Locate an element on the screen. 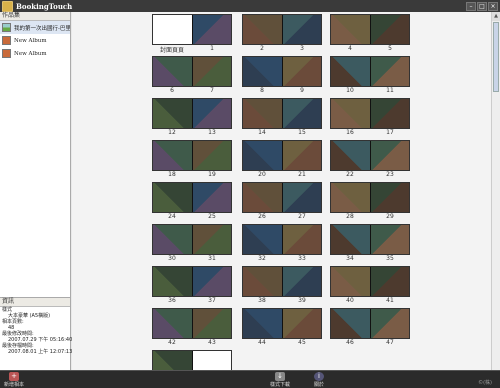  scroll-thumb is located at coordinates (496, 57).